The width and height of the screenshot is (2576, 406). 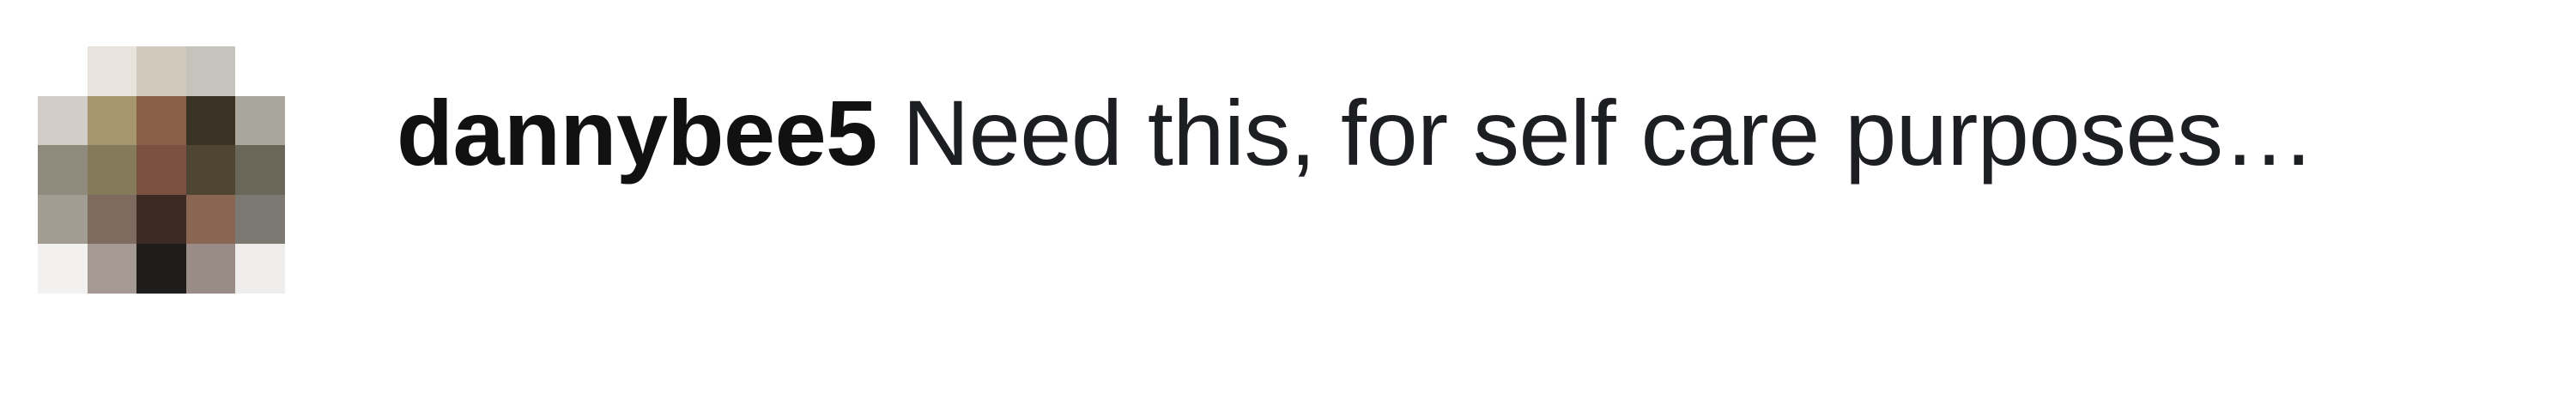 I want to click on comment-username: dannybee5, so click(x=637, y=133).